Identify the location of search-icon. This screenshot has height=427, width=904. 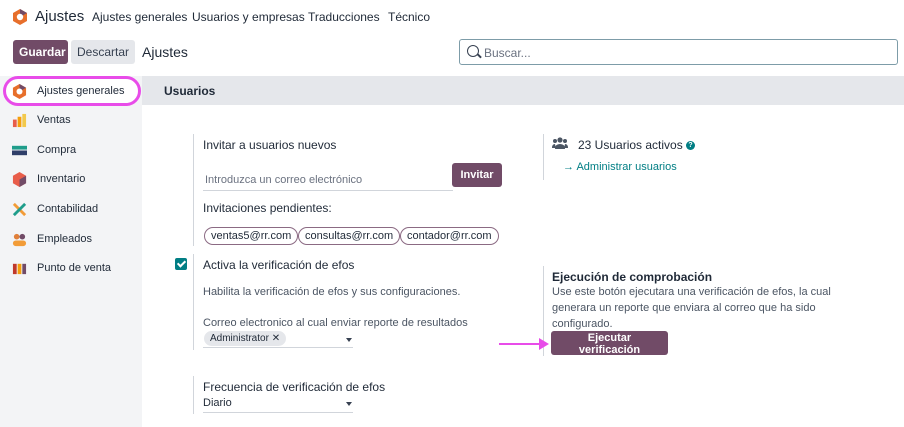
(473, 51).